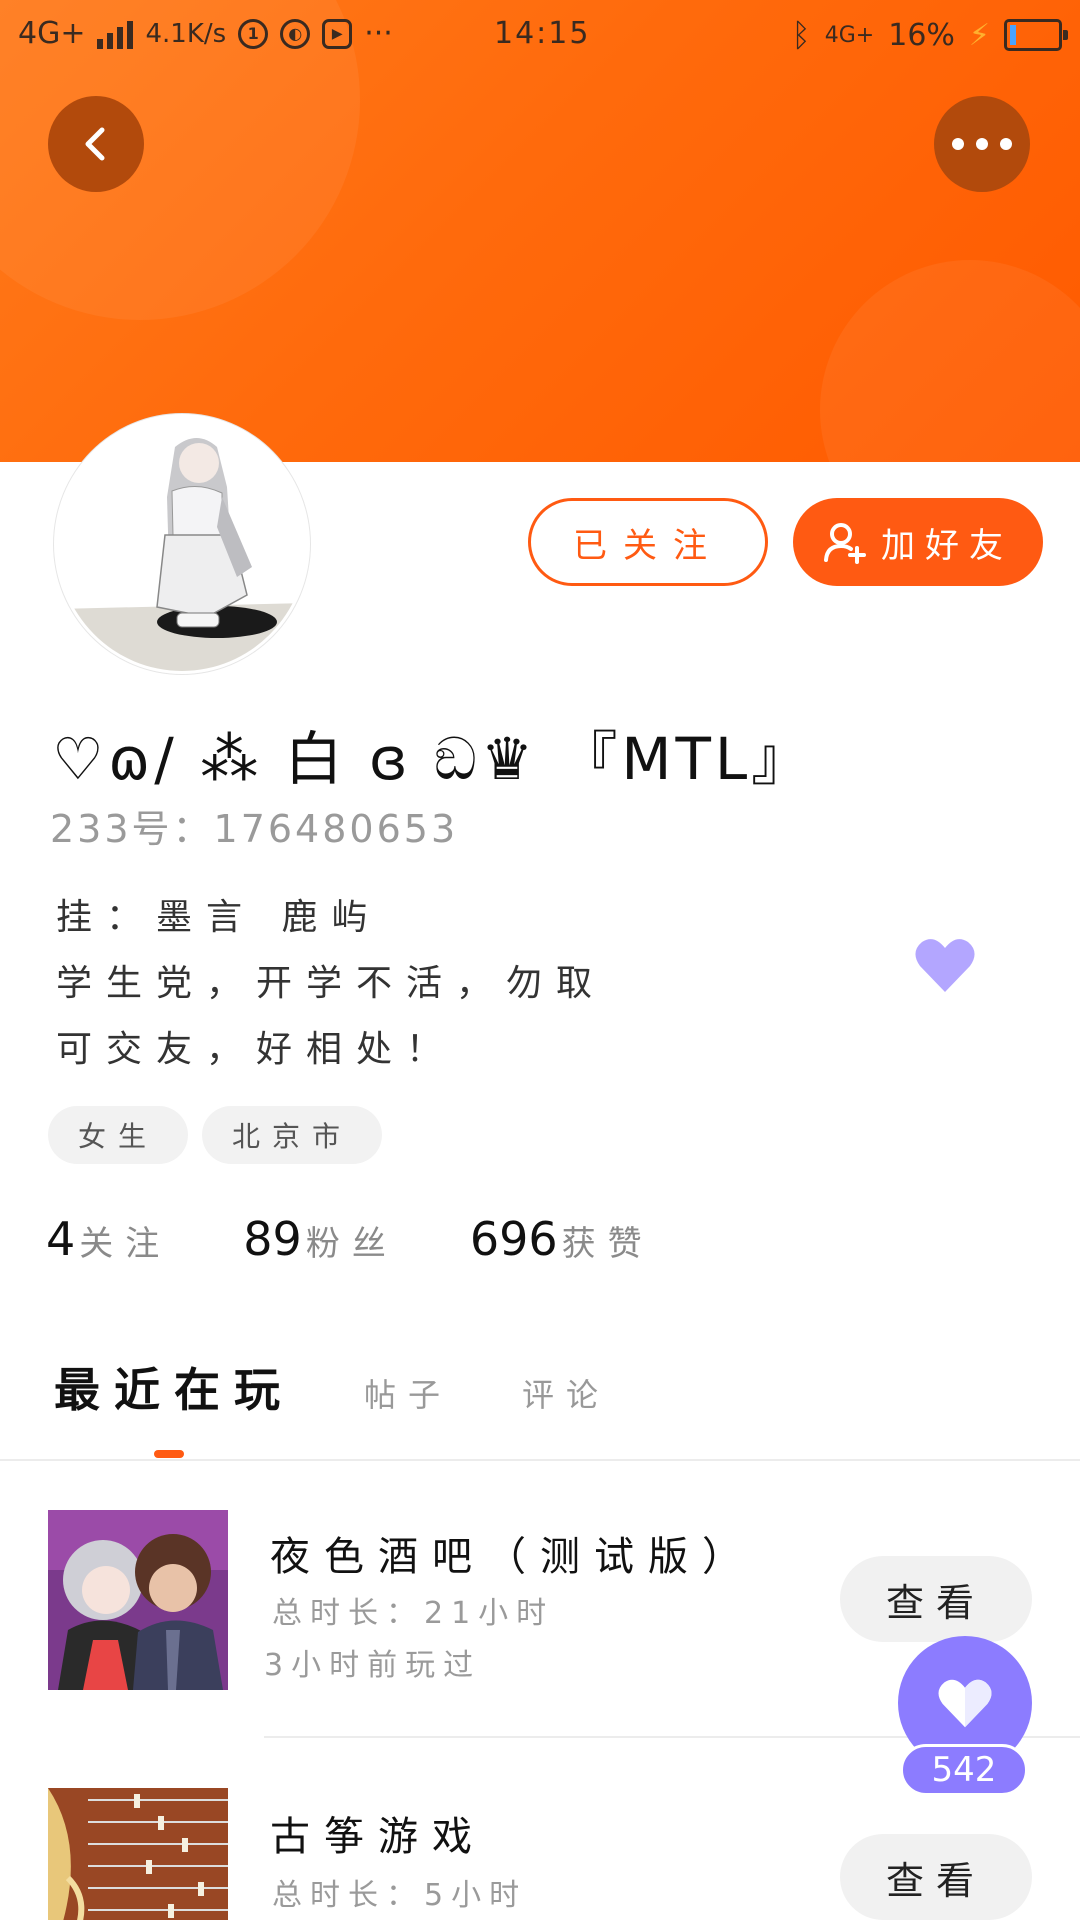 This screenshot has height=1920, width=1080. What do you see at coordinates (400, 1895) in the screenshot?
I see `game-duration: 总时长：5小时` at bounding box center [400, 1895].